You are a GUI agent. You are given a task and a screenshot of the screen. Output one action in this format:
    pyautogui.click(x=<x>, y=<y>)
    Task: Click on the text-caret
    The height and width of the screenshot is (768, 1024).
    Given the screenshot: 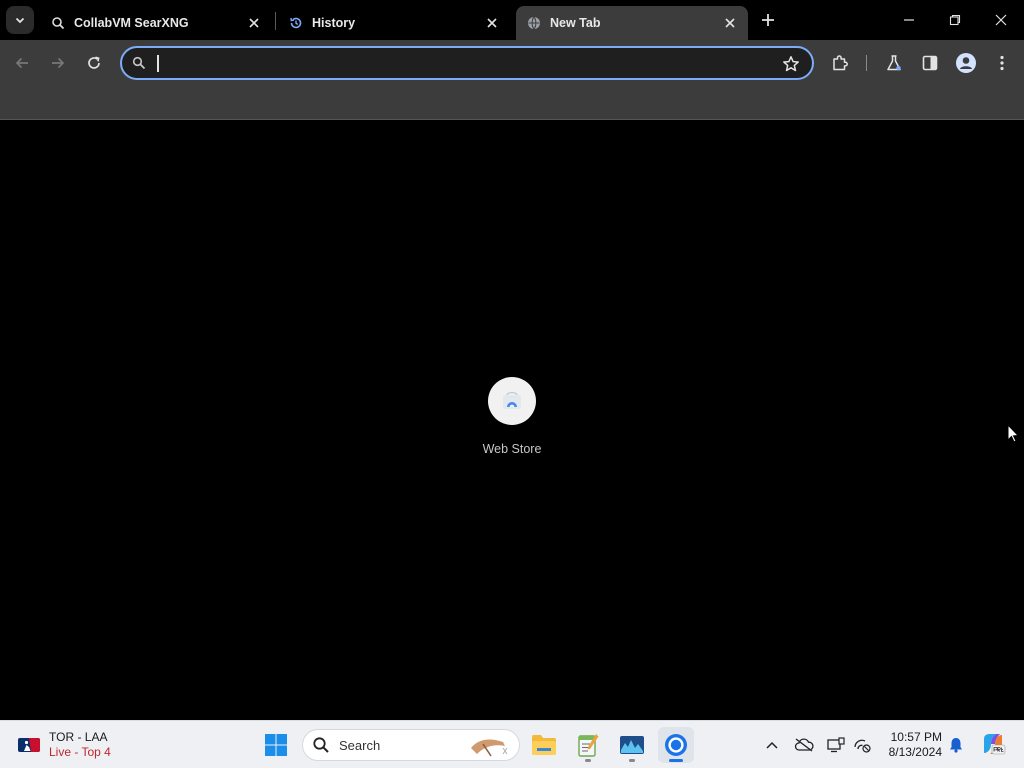 What is the action you would take?
    pyautogui.click(x=158, y=63)
    